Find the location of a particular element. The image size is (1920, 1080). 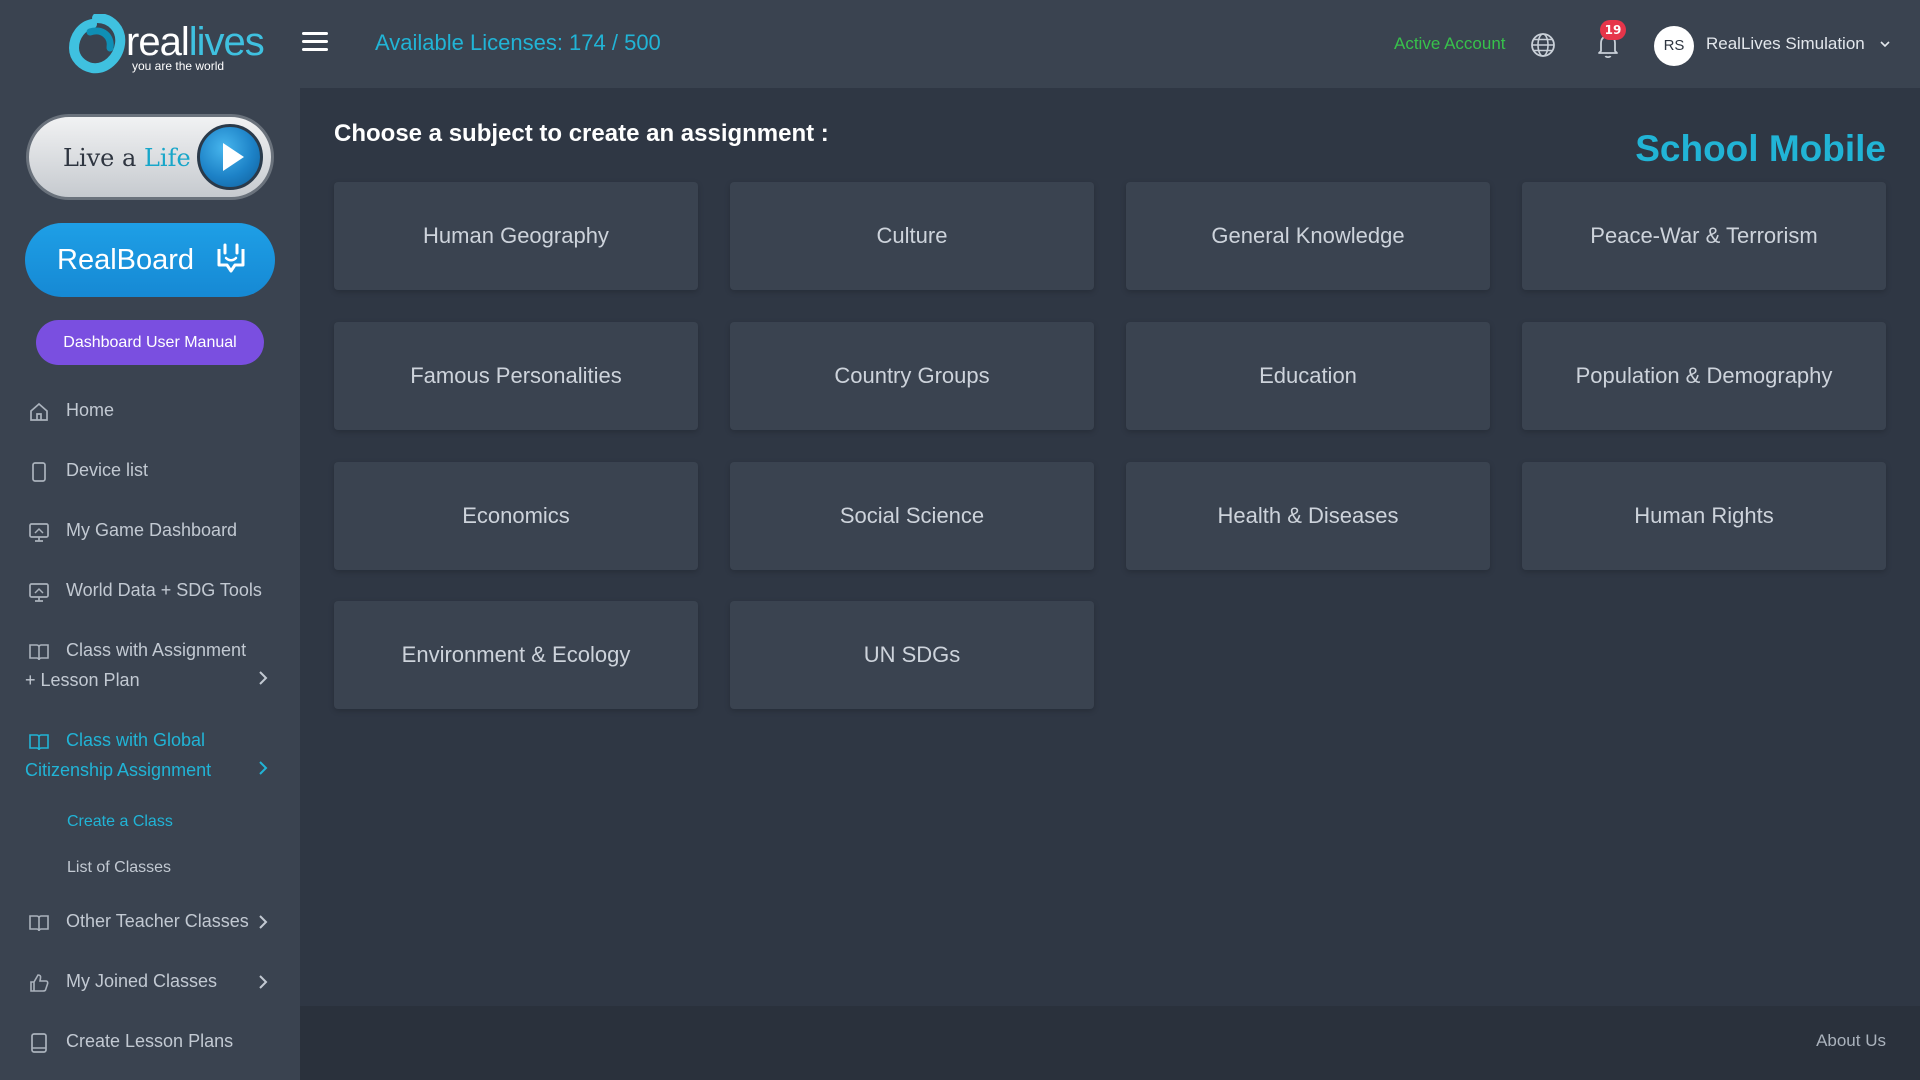

subject-card-country-groups: Country Groups is located at coordinates (912, 376).